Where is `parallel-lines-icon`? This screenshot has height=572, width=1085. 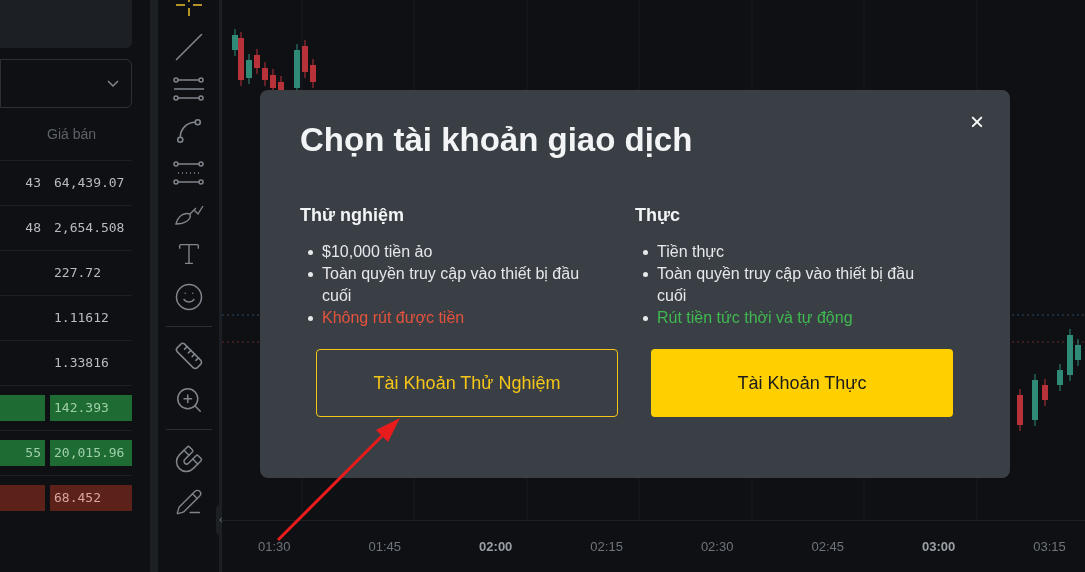 parallel-lines-icon is located at coordinates (188, 89).